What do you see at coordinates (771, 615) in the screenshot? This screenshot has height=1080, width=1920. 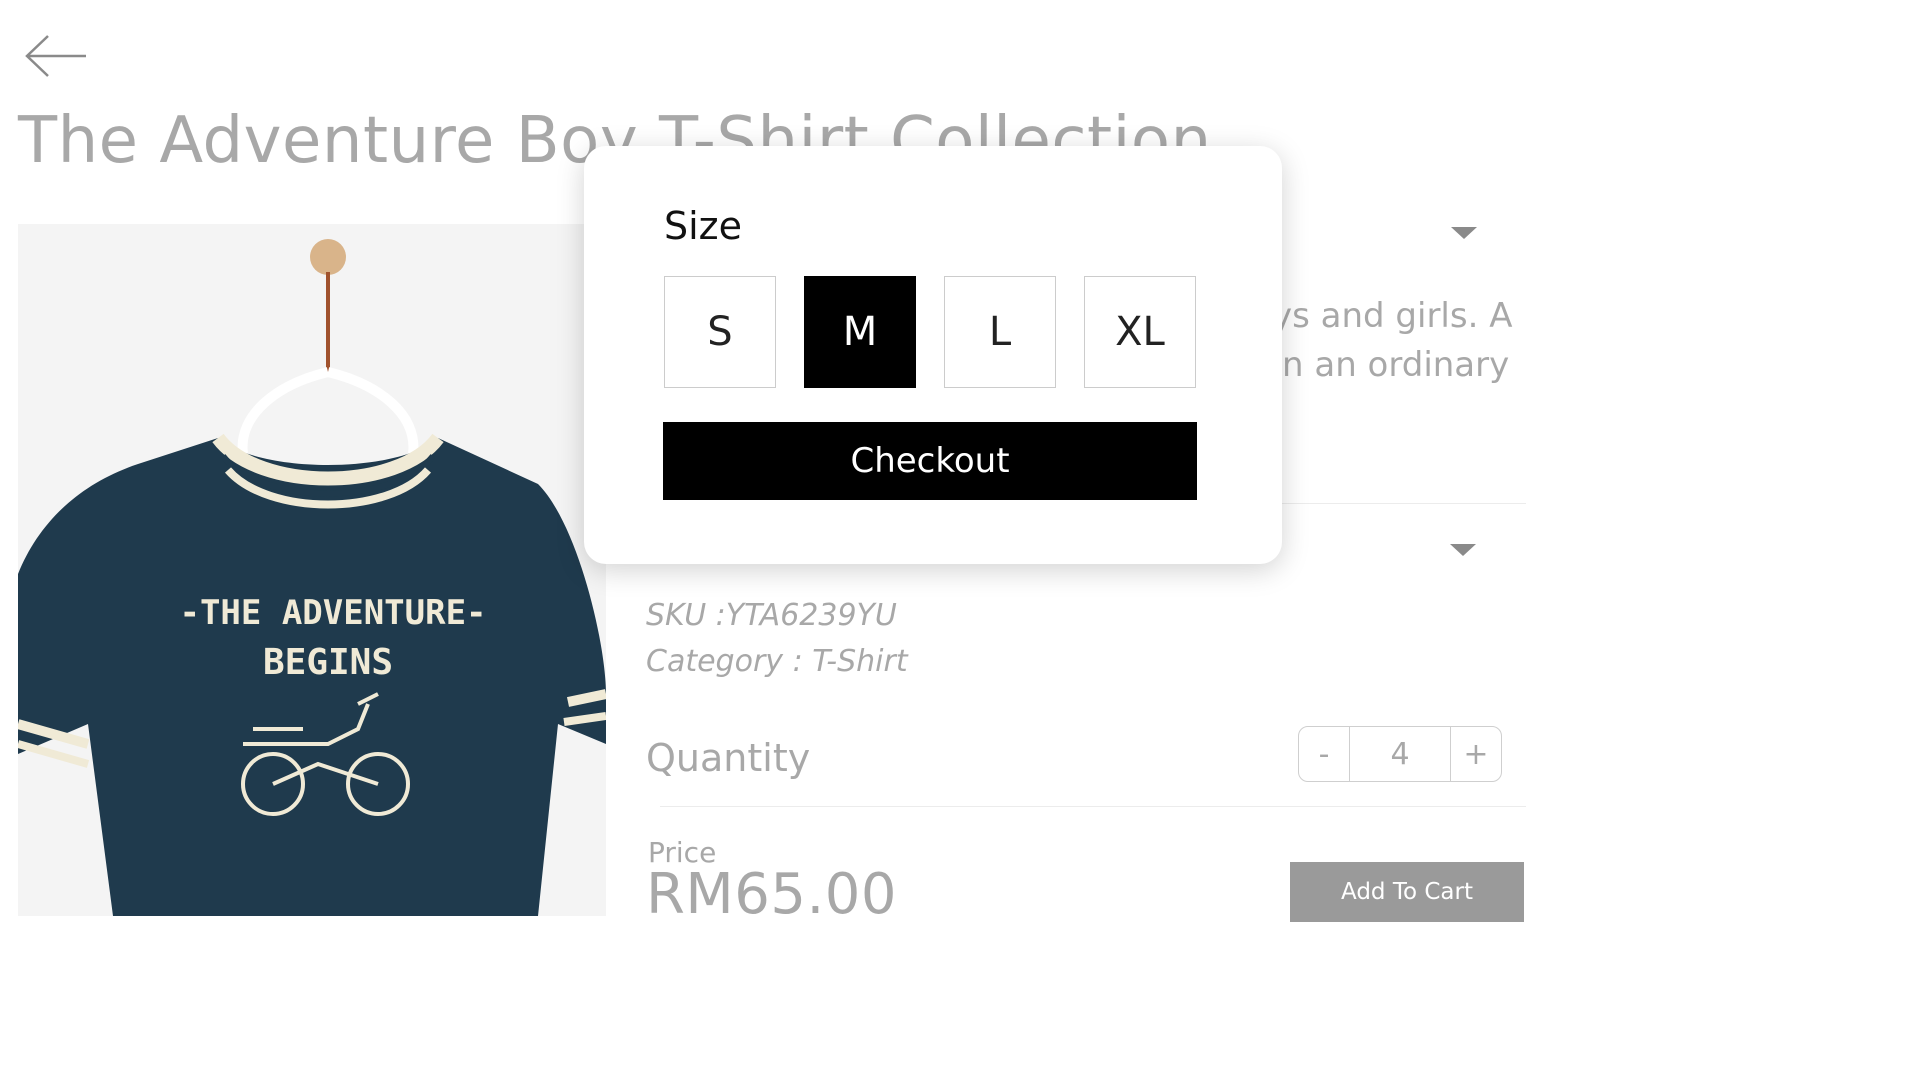 I see `sku-text: SKU :YTA6239YU` at bounding box center [771, 615].